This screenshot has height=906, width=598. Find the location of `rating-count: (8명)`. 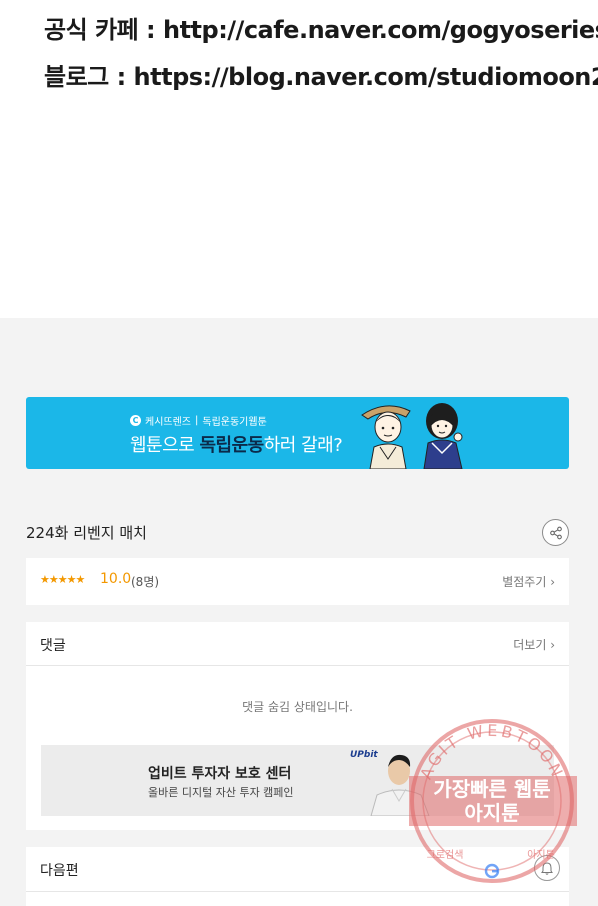

rating-count: (8명) is located at coordinates (145, 582).